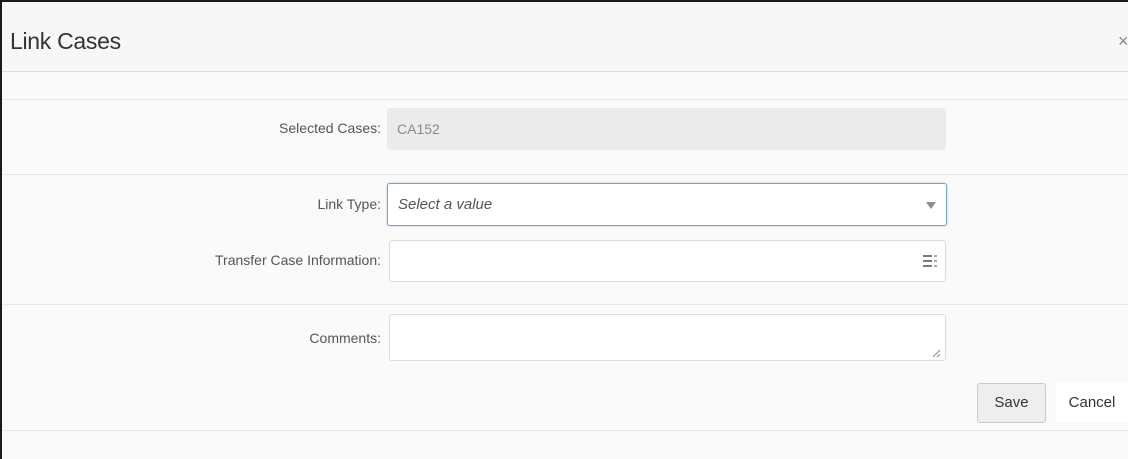 The height and width of the screenshot is (459, 1128). What do you see at coordinates (330, 128) in the screenshot?
I see `selected-cases-label: Selected Cases:` at bounding box center [330, 128].